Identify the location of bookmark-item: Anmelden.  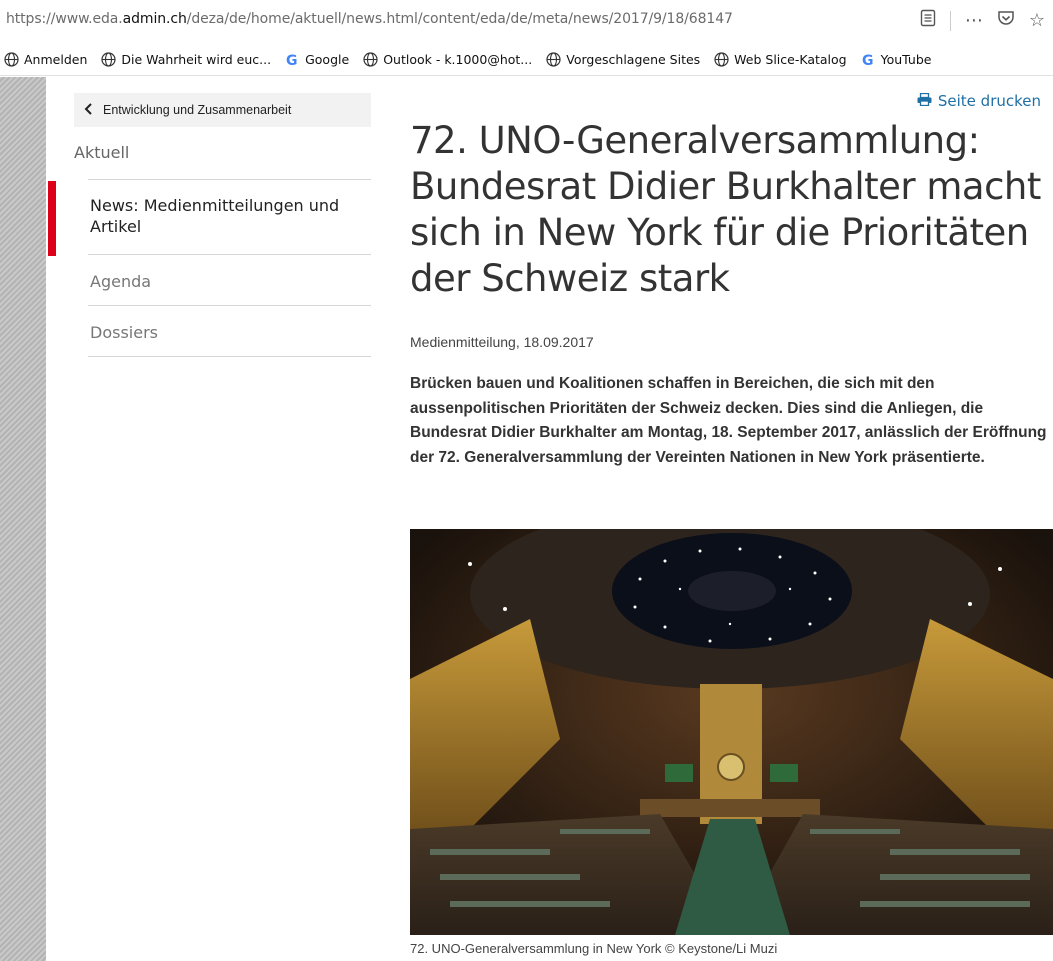
(45, 59).